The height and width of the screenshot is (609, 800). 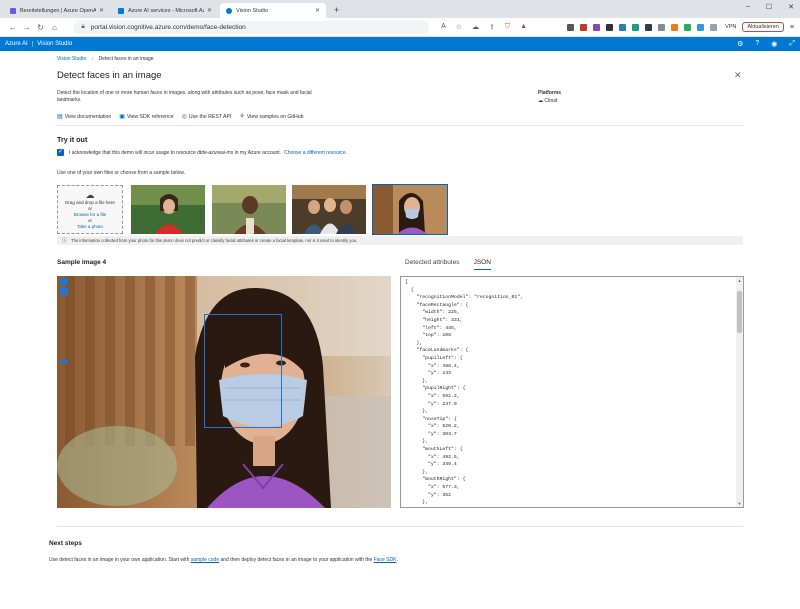 I want to click on view-documentation-link: ▤ View documentation, so click(x=84, y=117).